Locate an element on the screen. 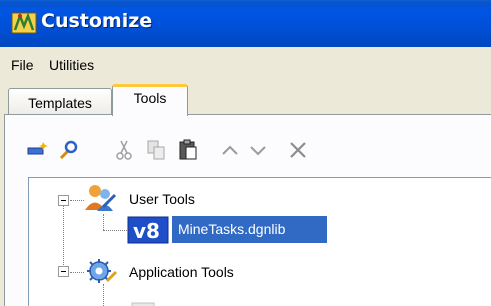 This screenshot has width=491, height=306. new-toolbox-icon is located at coordinates (38, 150).